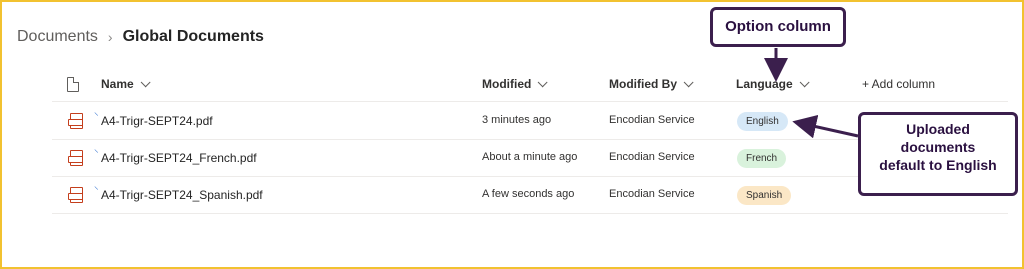 The width and height of the screenshot is (1024, 269). I want to click on column-header-name: Name, so click(126, 83).